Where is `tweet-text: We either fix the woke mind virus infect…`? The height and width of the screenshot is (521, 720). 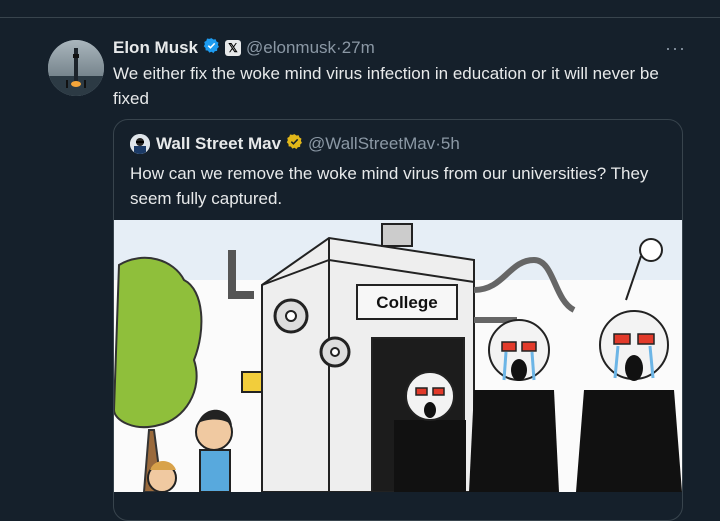 tweet-text: We either fix the woke mind virus infect… is located at coordinates (386, 86).